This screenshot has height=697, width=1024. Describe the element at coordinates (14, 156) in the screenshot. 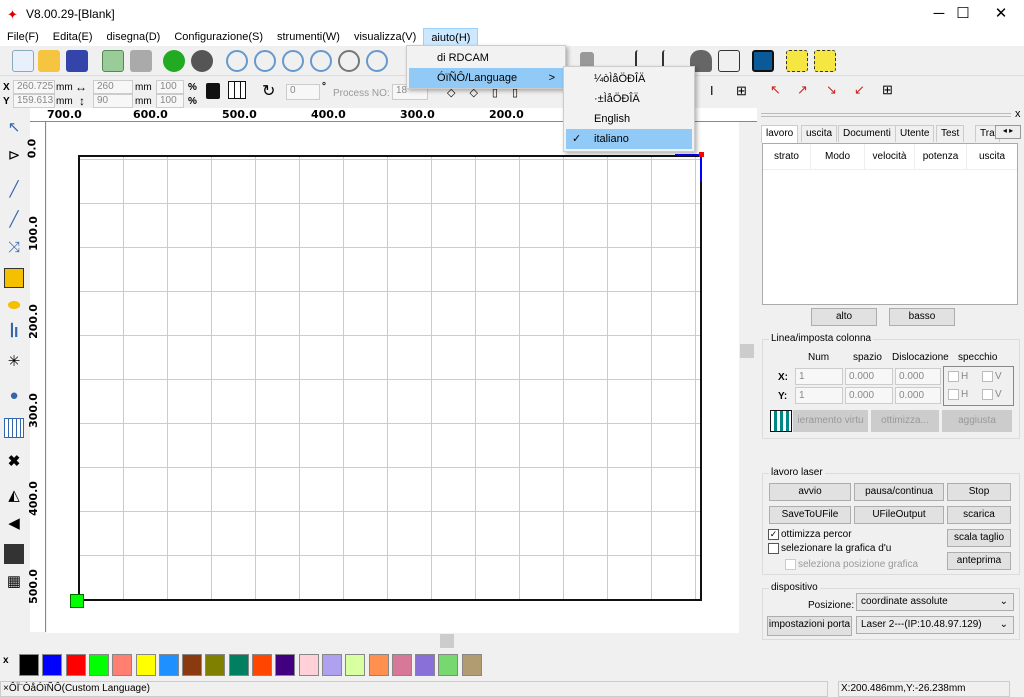

I see `node-edit-icon: ⊳` at that location.